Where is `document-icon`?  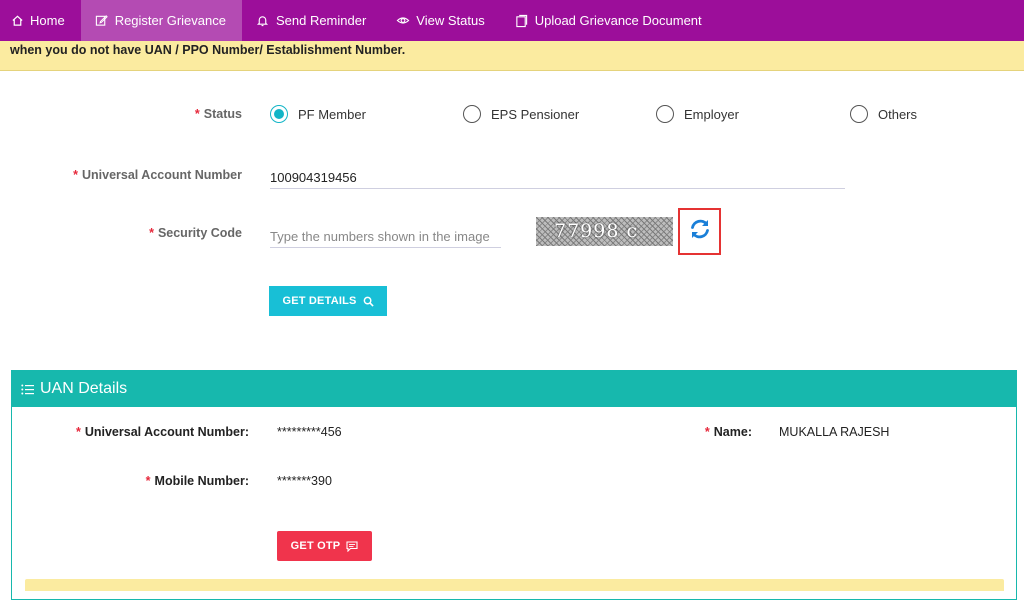 document-icon is located at coordinates (522, 21).